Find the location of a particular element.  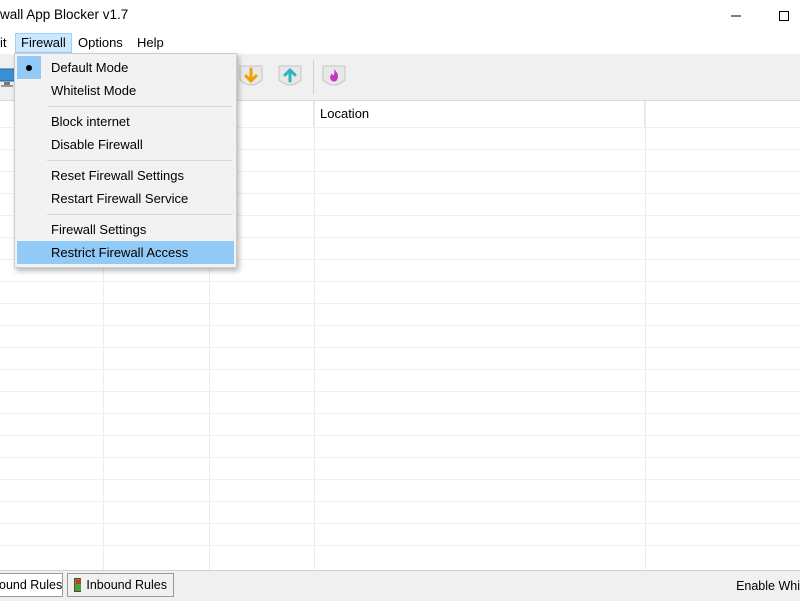

inbound-rules-icon is located at coordinates (78, 585).